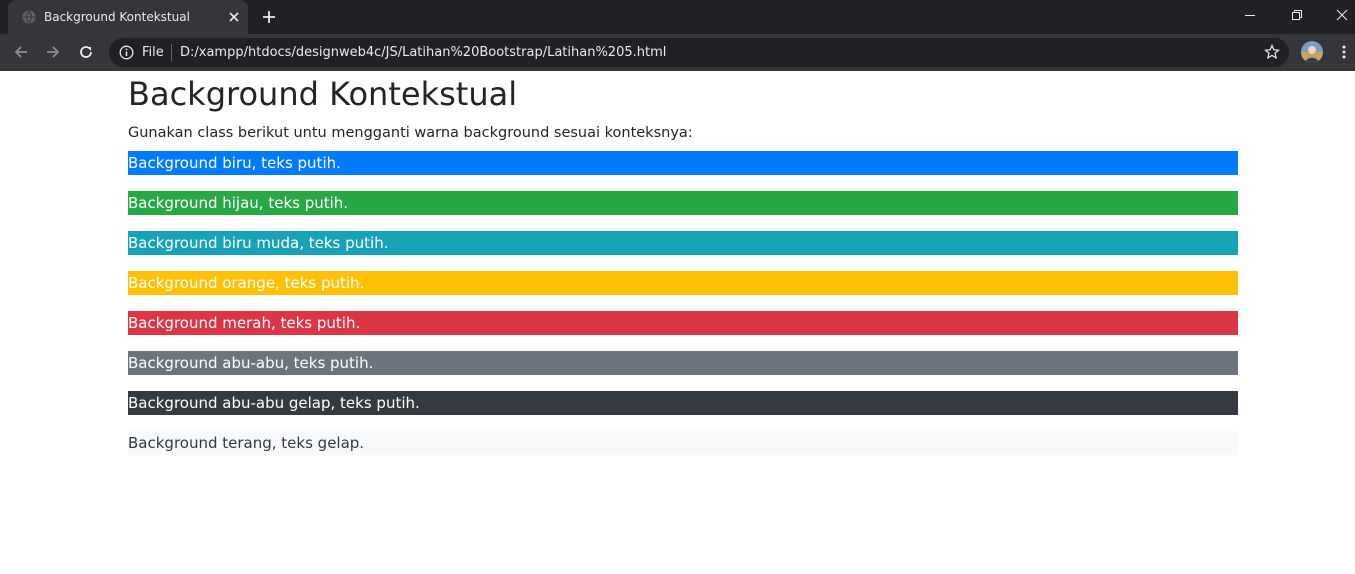 This screenshot has height=574, width=1355. What do you see at coordinates (117, 17) in the screenshot?
I see `tab-title: Background Kontekstual` at bounding box center [117, 17].